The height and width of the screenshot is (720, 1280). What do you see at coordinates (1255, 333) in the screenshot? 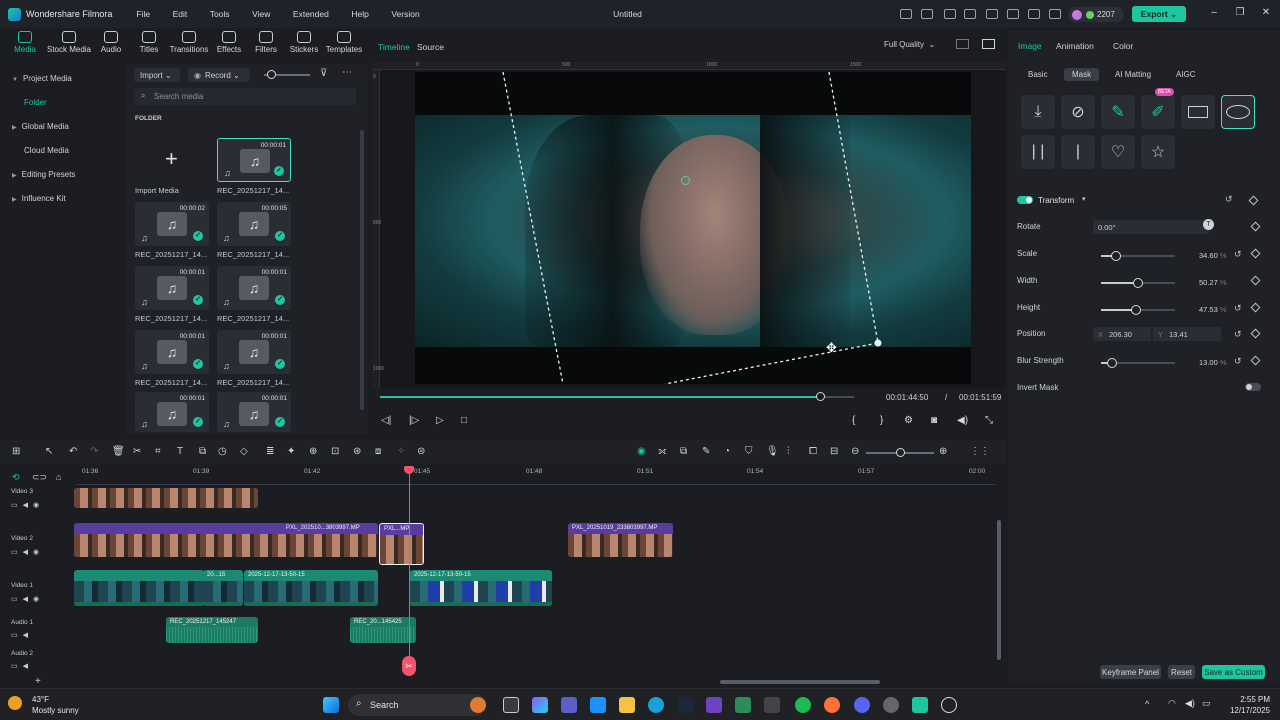
I see `keyframe-icon` at bounding box center [1255, 333].